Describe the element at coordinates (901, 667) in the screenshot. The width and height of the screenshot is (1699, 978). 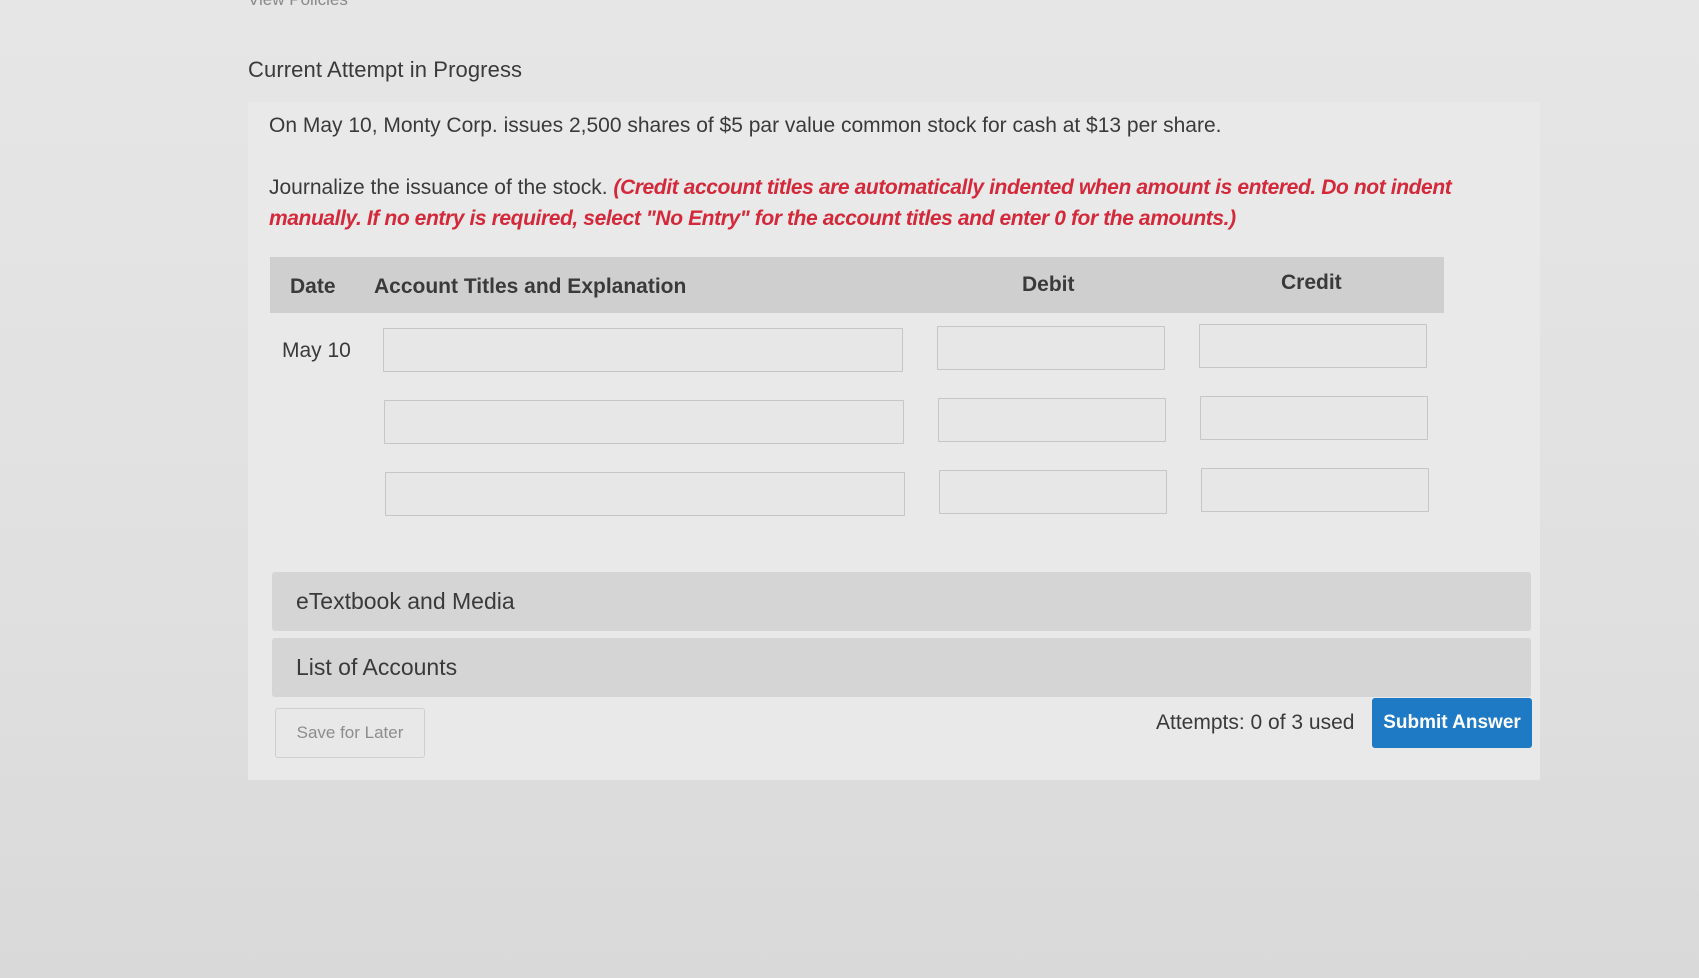
I see `list-of-accounts-section: List of Accounts` at that location.